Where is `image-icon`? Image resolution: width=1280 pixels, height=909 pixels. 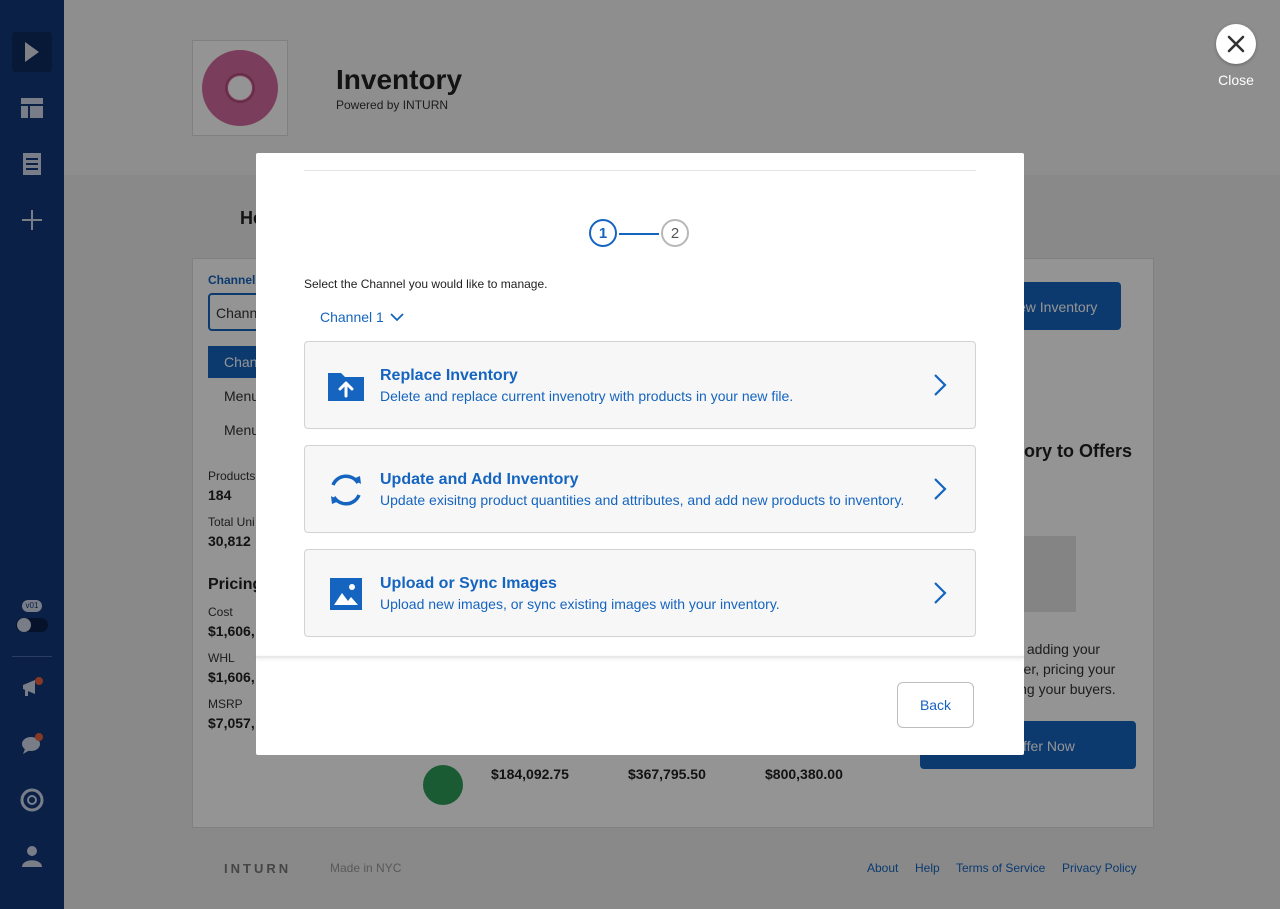 image-icon is located at coordinates (346, 594).